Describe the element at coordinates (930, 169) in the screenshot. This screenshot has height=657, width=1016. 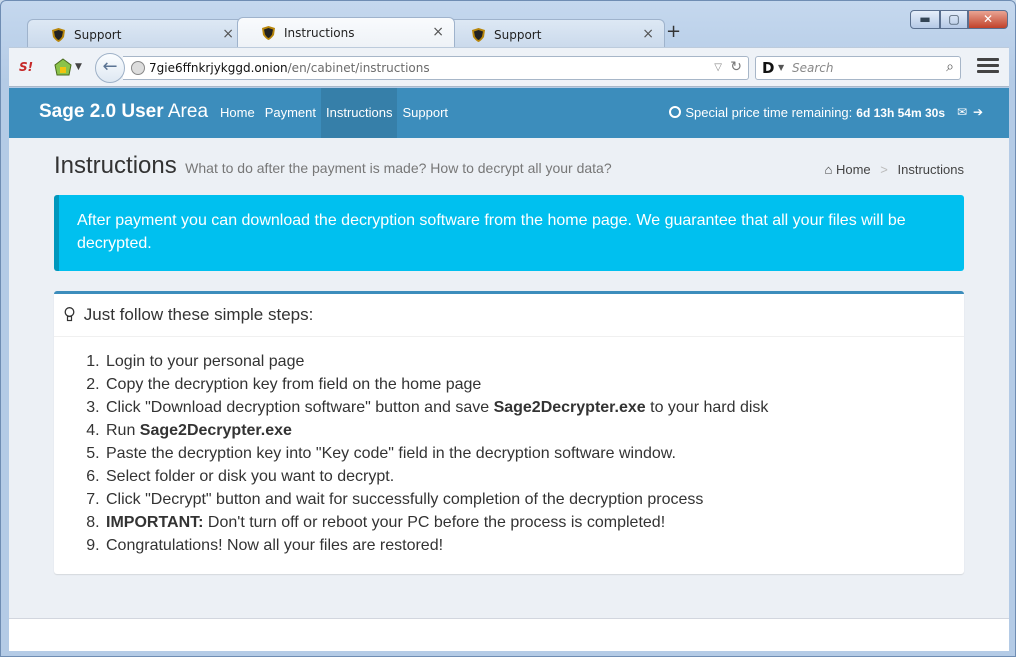
I see `breadcrumb-current: Instructions` at that location.